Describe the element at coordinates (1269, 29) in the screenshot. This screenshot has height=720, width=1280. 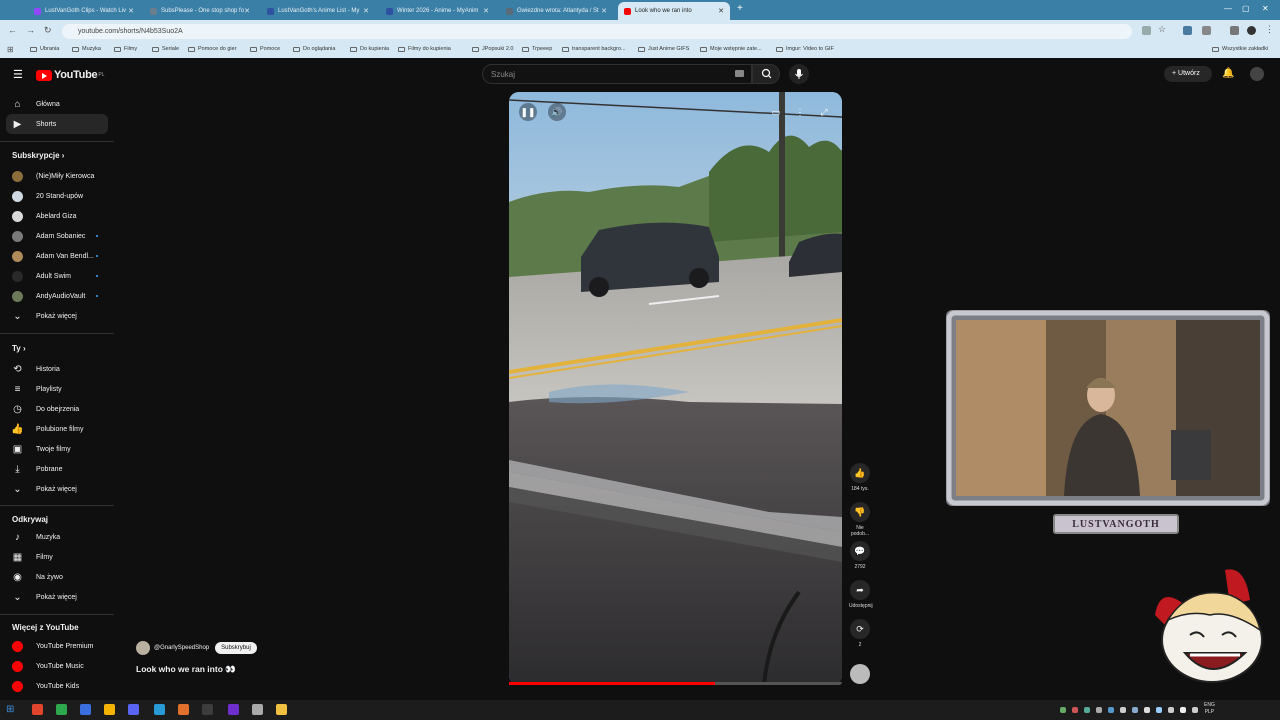
I see `menu-kebab-icon: ⋮` at that location.